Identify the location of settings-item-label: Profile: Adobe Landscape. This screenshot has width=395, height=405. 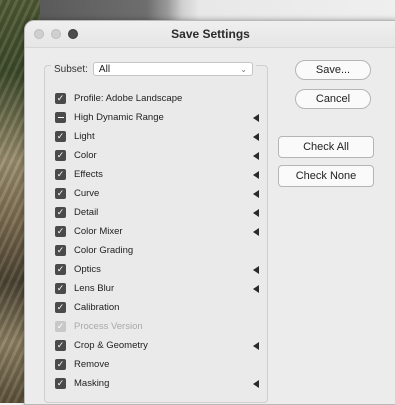
(128, 98).